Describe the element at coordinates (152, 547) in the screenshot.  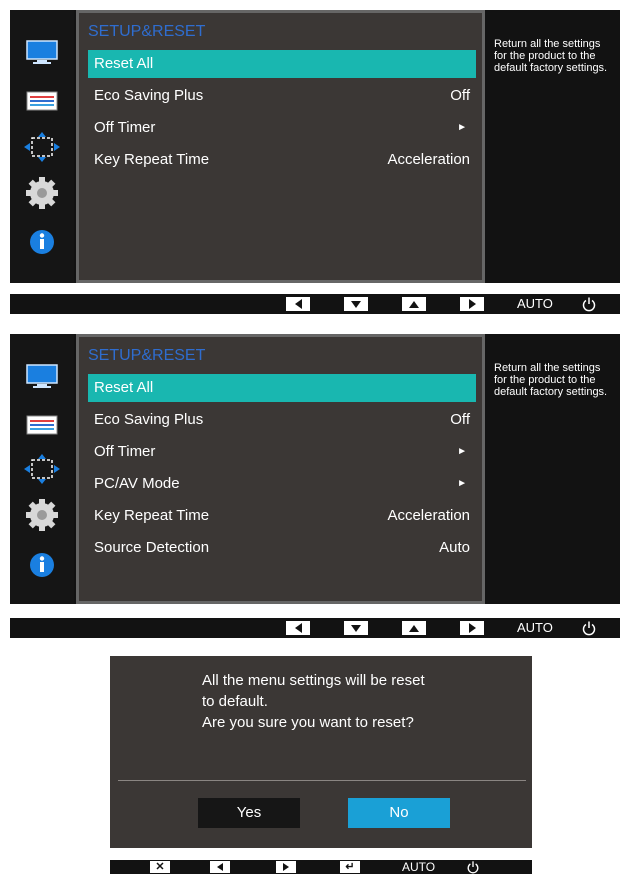
I see `menu-item-label: Source Detection` at that location.